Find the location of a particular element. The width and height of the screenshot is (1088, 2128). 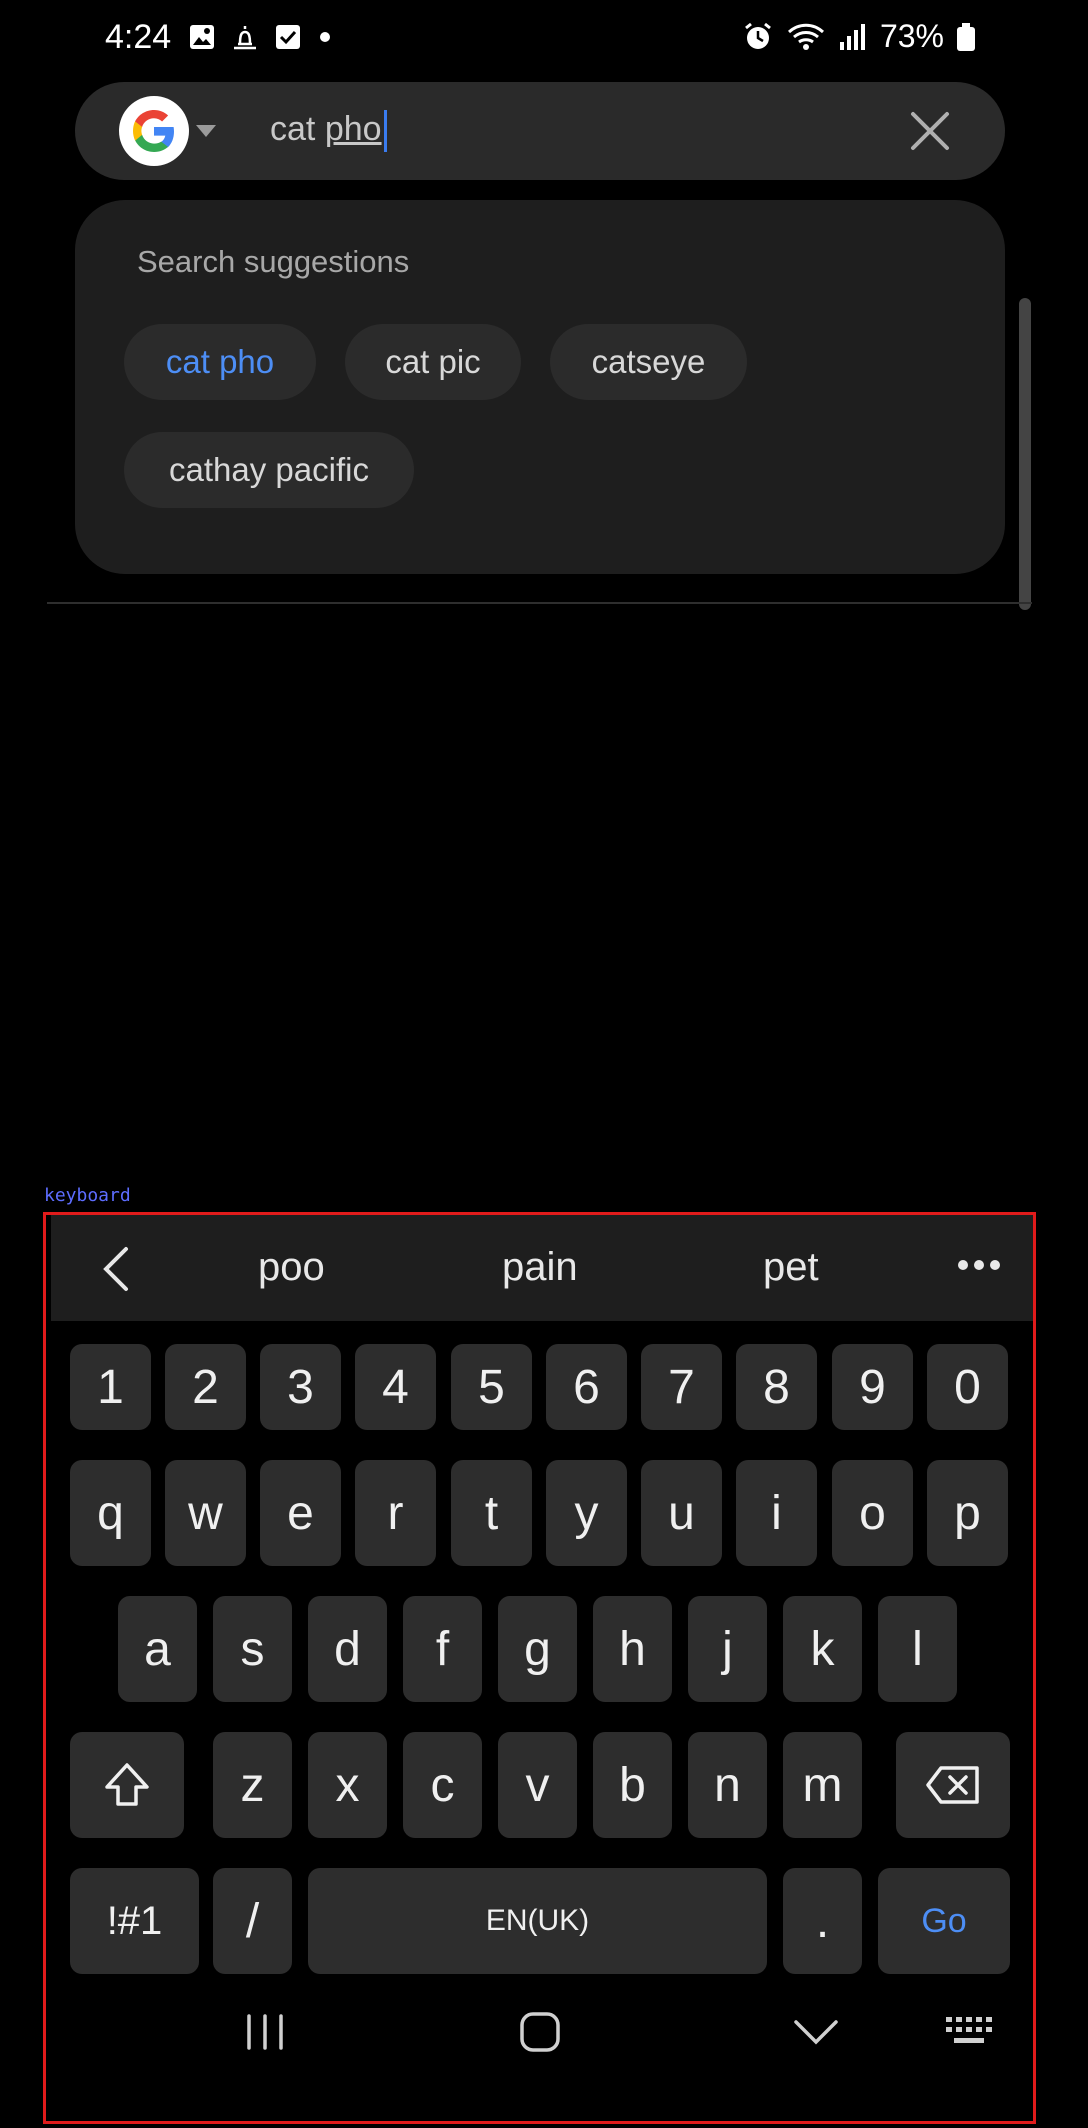

go-key: Go is located at coordinates (944, 1921).